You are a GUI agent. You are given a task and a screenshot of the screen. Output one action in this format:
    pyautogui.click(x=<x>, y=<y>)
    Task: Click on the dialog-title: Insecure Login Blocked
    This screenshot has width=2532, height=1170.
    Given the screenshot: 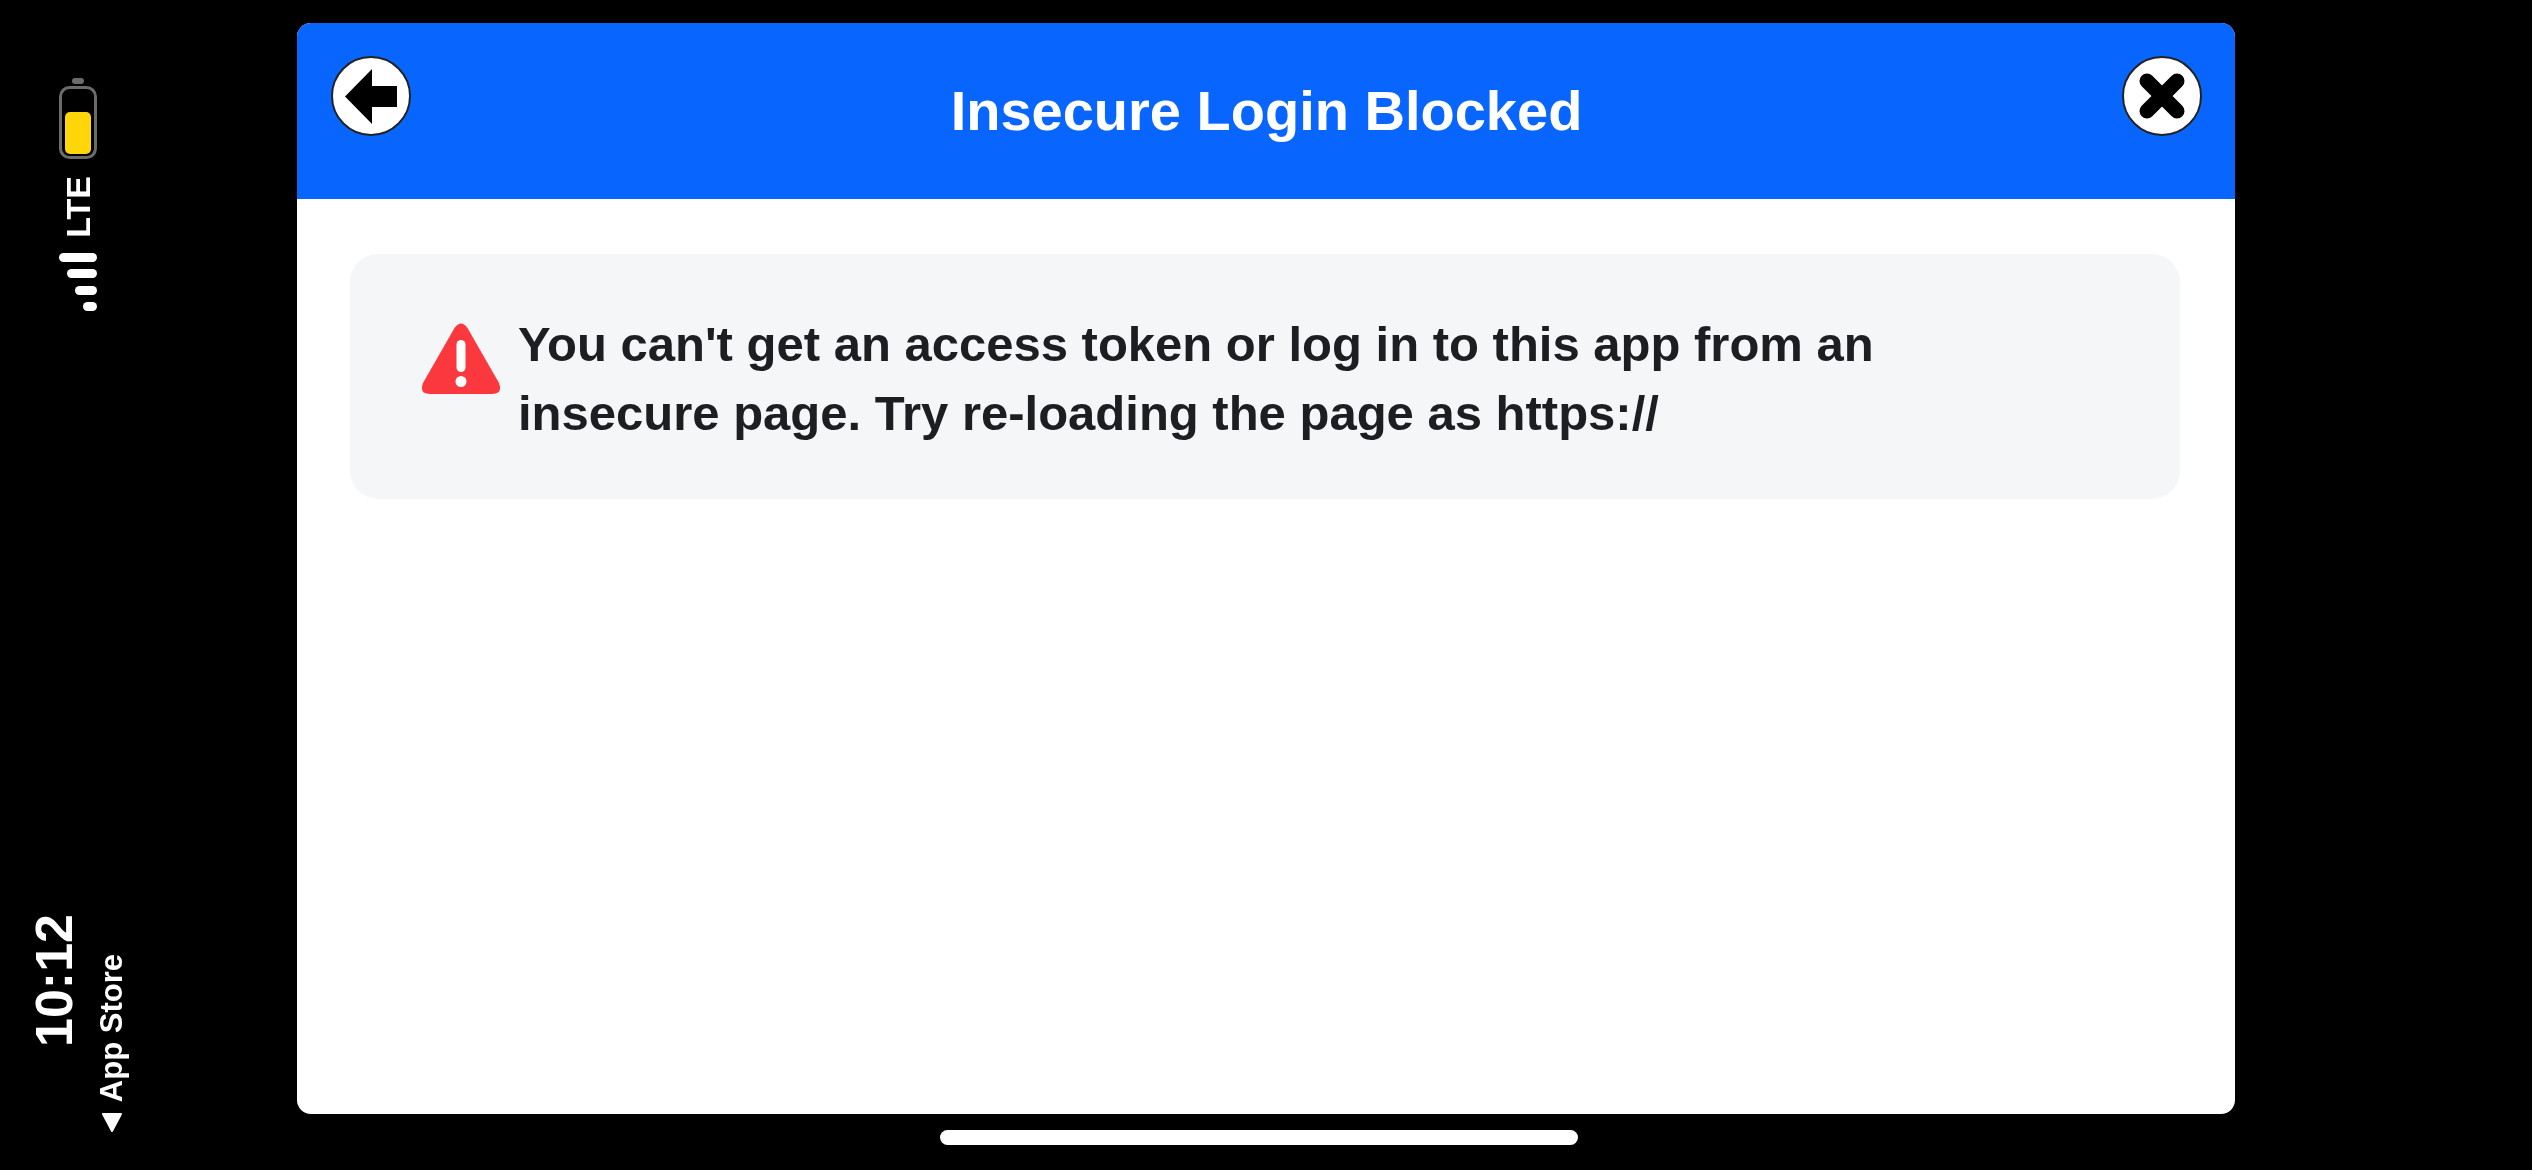 What is the action you would take?
    pyautogui.click(x=1266, y=111)
    